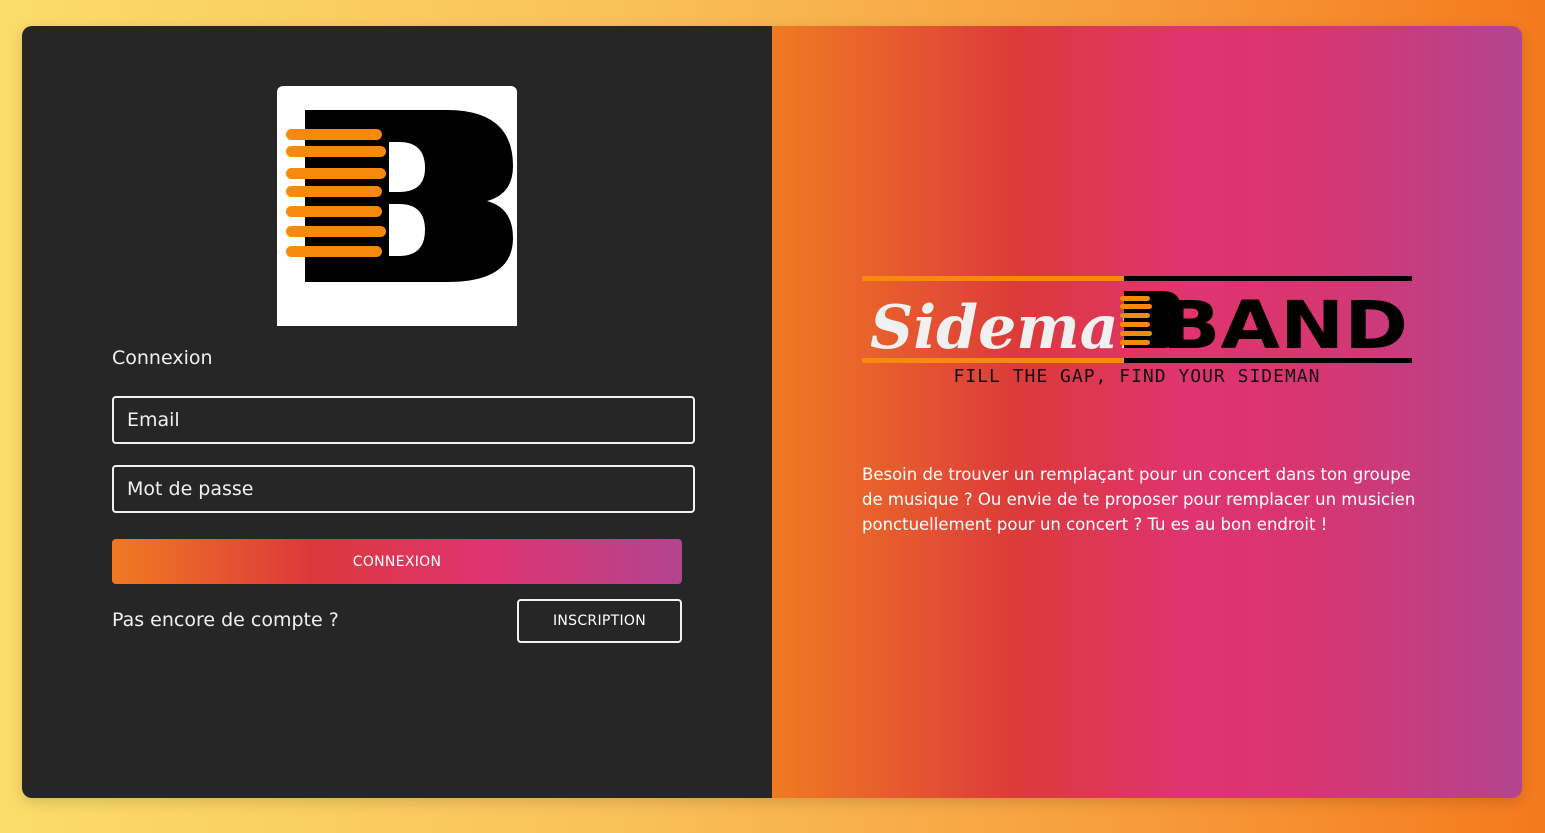  I want to click on login-button: CONNEXION, so click(397, 561).